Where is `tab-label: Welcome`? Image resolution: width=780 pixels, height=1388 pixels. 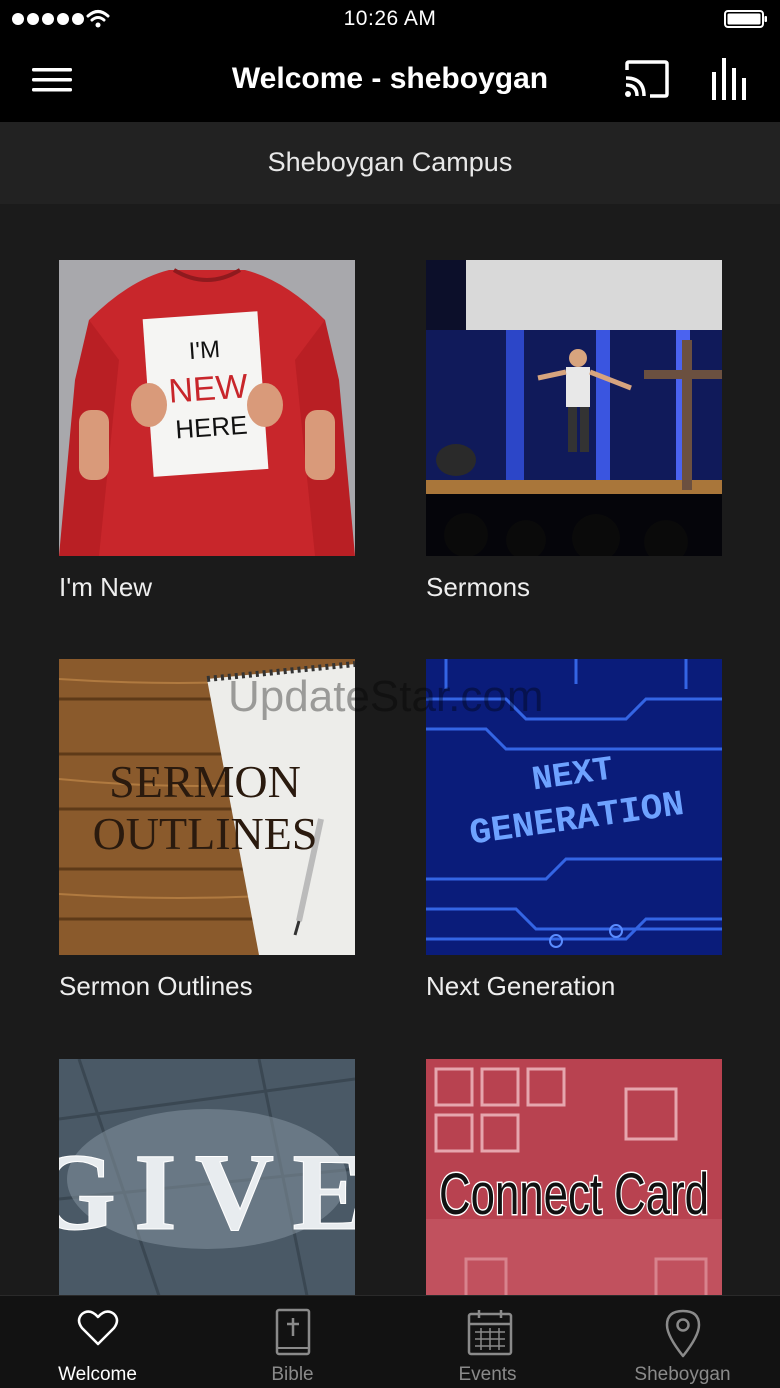 tab-label: Welcome is located at coordinates (97, 1374).